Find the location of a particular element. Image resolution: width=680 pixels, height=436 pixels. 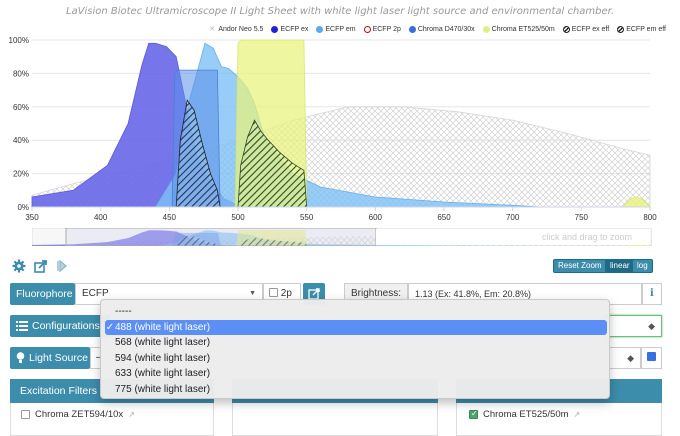

dropdown-option: ✓488 (white light laser) is located at coordinates (356, 327).